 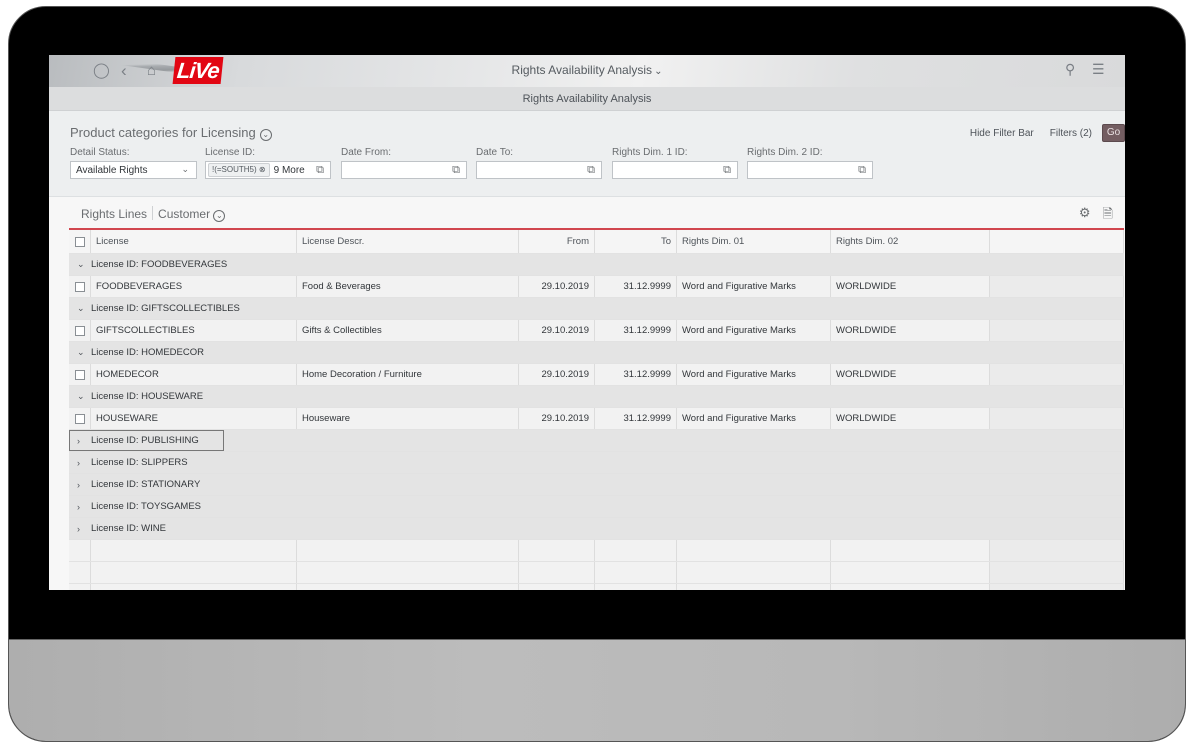 I want to click on cell-license-descr: Gifts & Collectibles, so click(x=408, y=330).